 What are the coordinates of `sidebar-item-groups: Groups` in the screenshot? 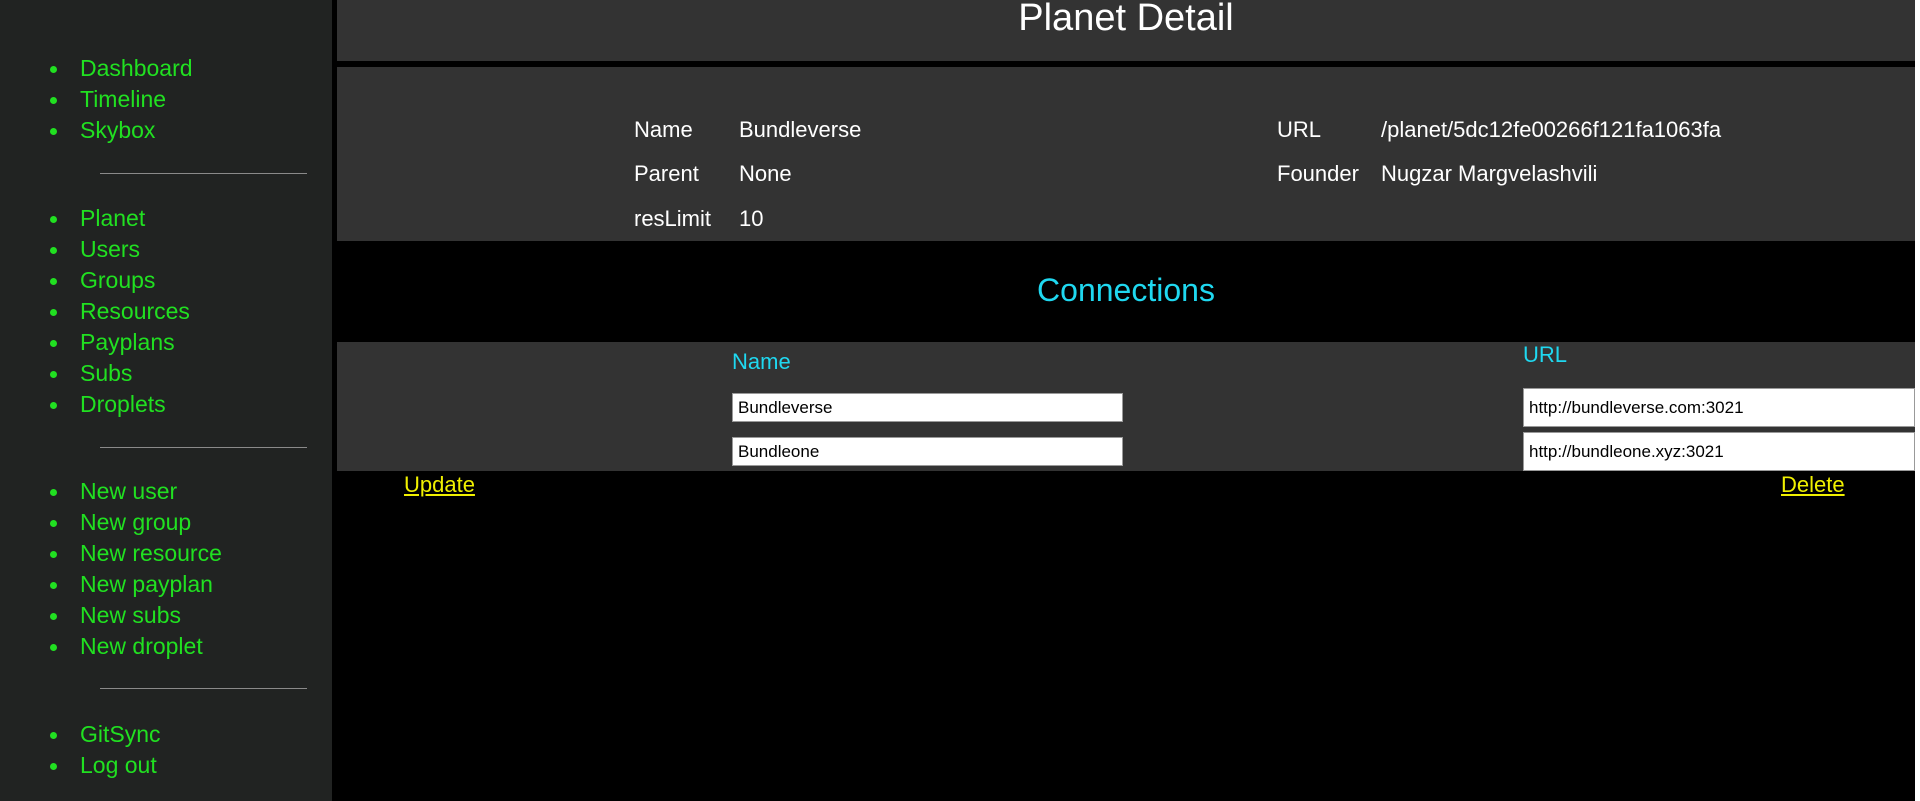 It's located at (166, 280).